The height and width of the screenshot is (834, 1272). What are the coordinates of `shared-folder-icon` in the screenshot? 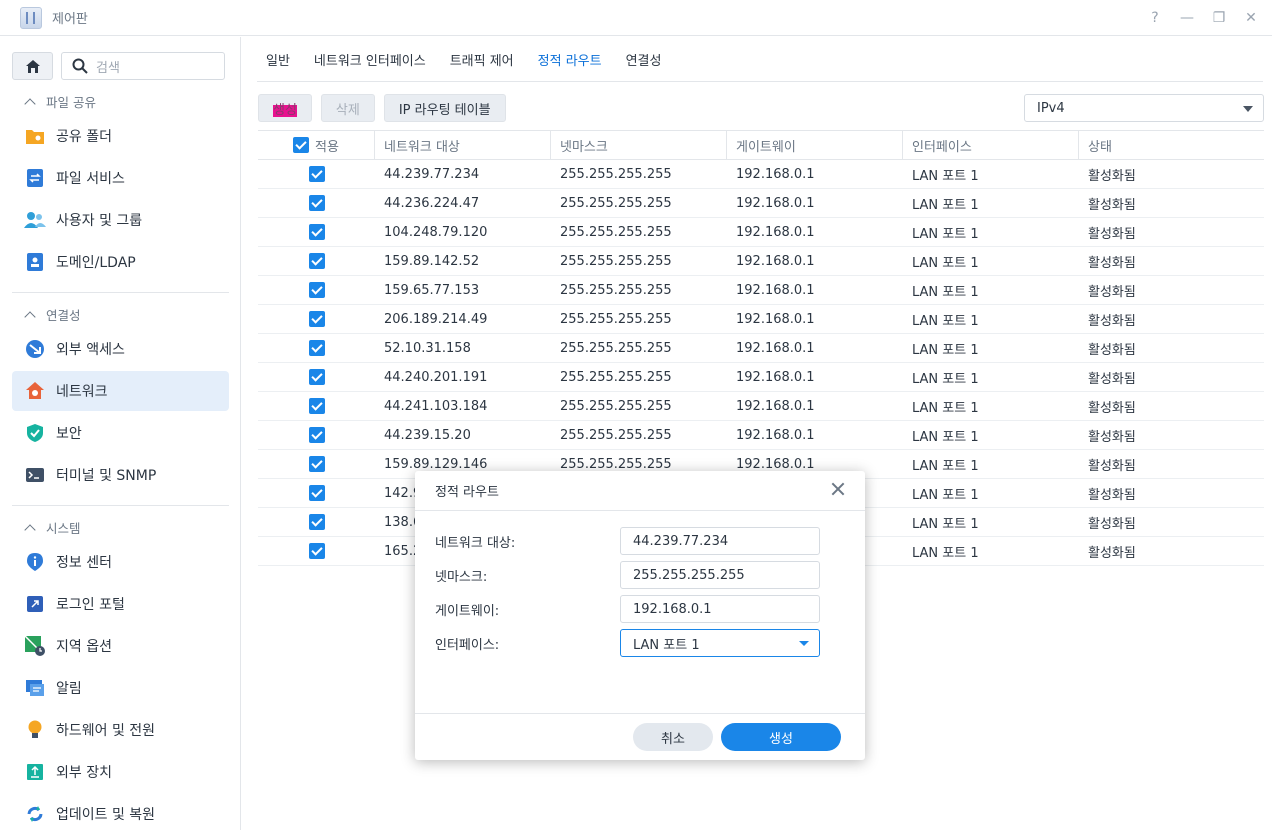 It's located at (35, 136).